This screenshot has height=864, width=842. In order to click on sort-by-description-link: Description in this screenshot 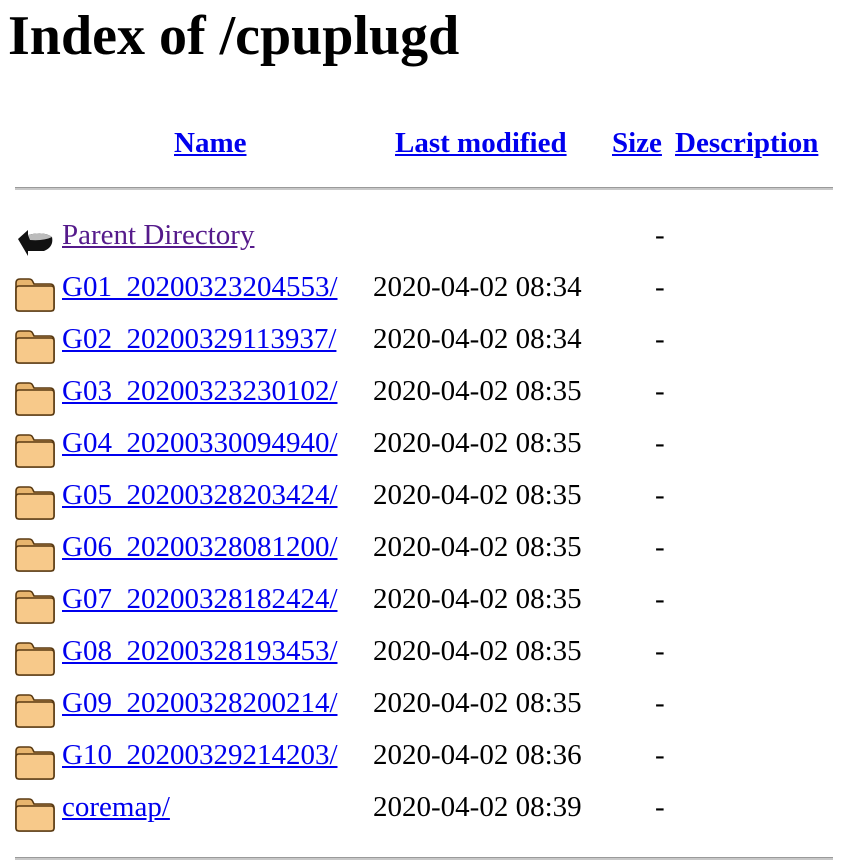, I will do `click(746, 143)`.